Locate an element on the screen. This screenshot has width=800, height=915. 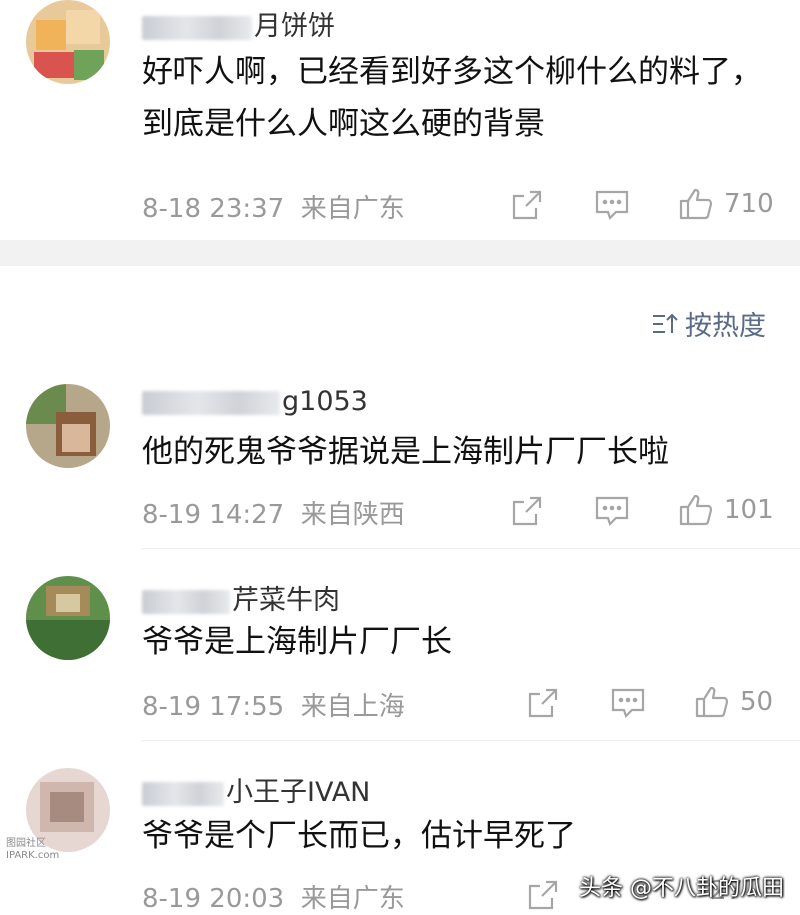
like-count: 50 is located at coordinates (757, 702).